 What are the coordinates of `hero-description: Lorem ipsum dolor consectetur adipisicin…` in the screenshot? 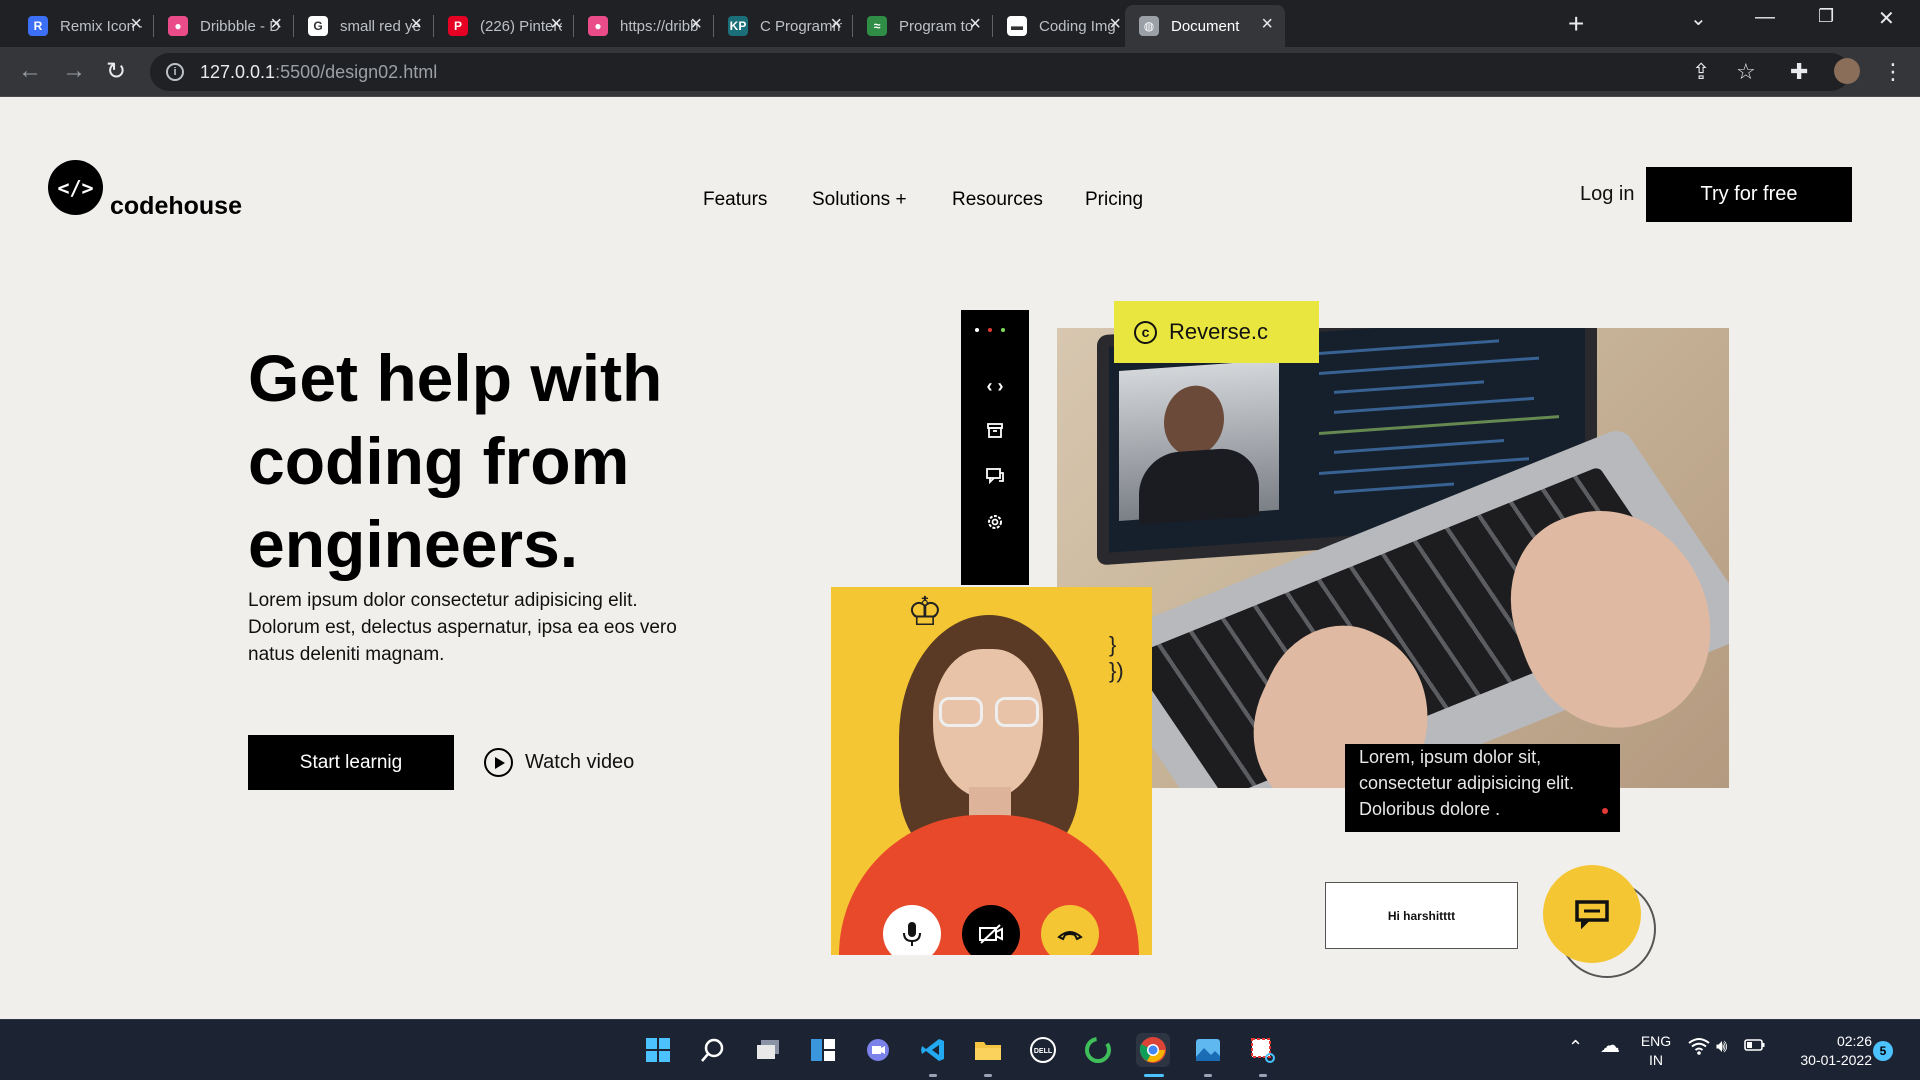 It's located at (462, 627).